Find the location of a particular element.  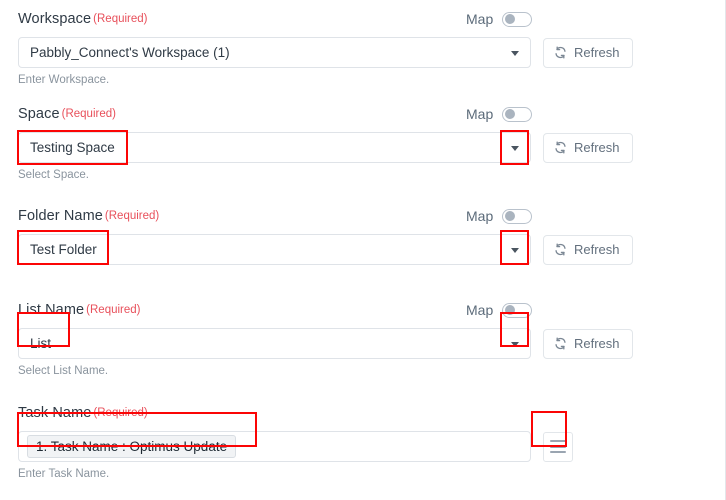

map-label-folder: Map is located at coordinates (480, 216).